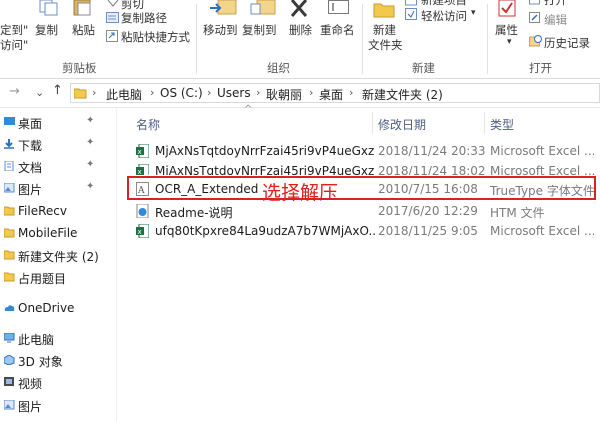  I want to click on cloud-icon, so click(9, 308).